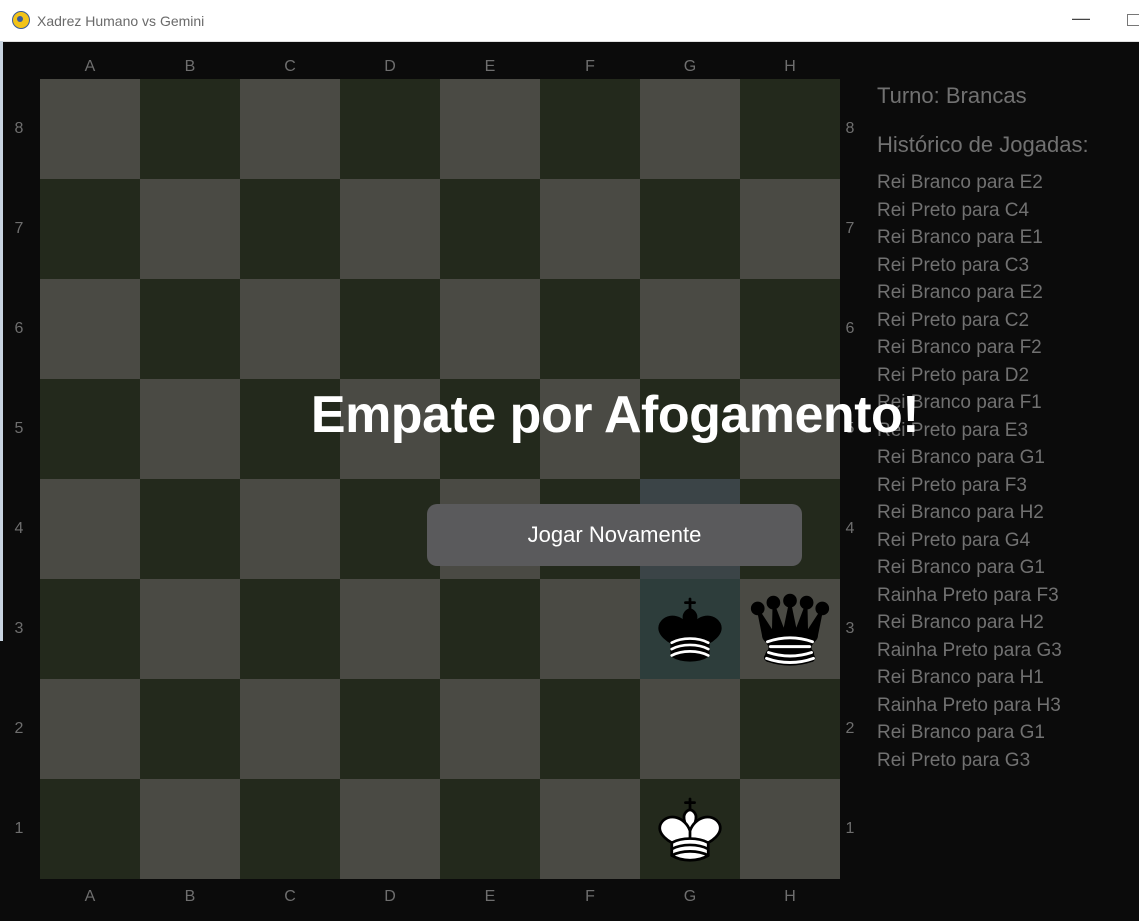  I want to click on square-b7, so click(190, 229).